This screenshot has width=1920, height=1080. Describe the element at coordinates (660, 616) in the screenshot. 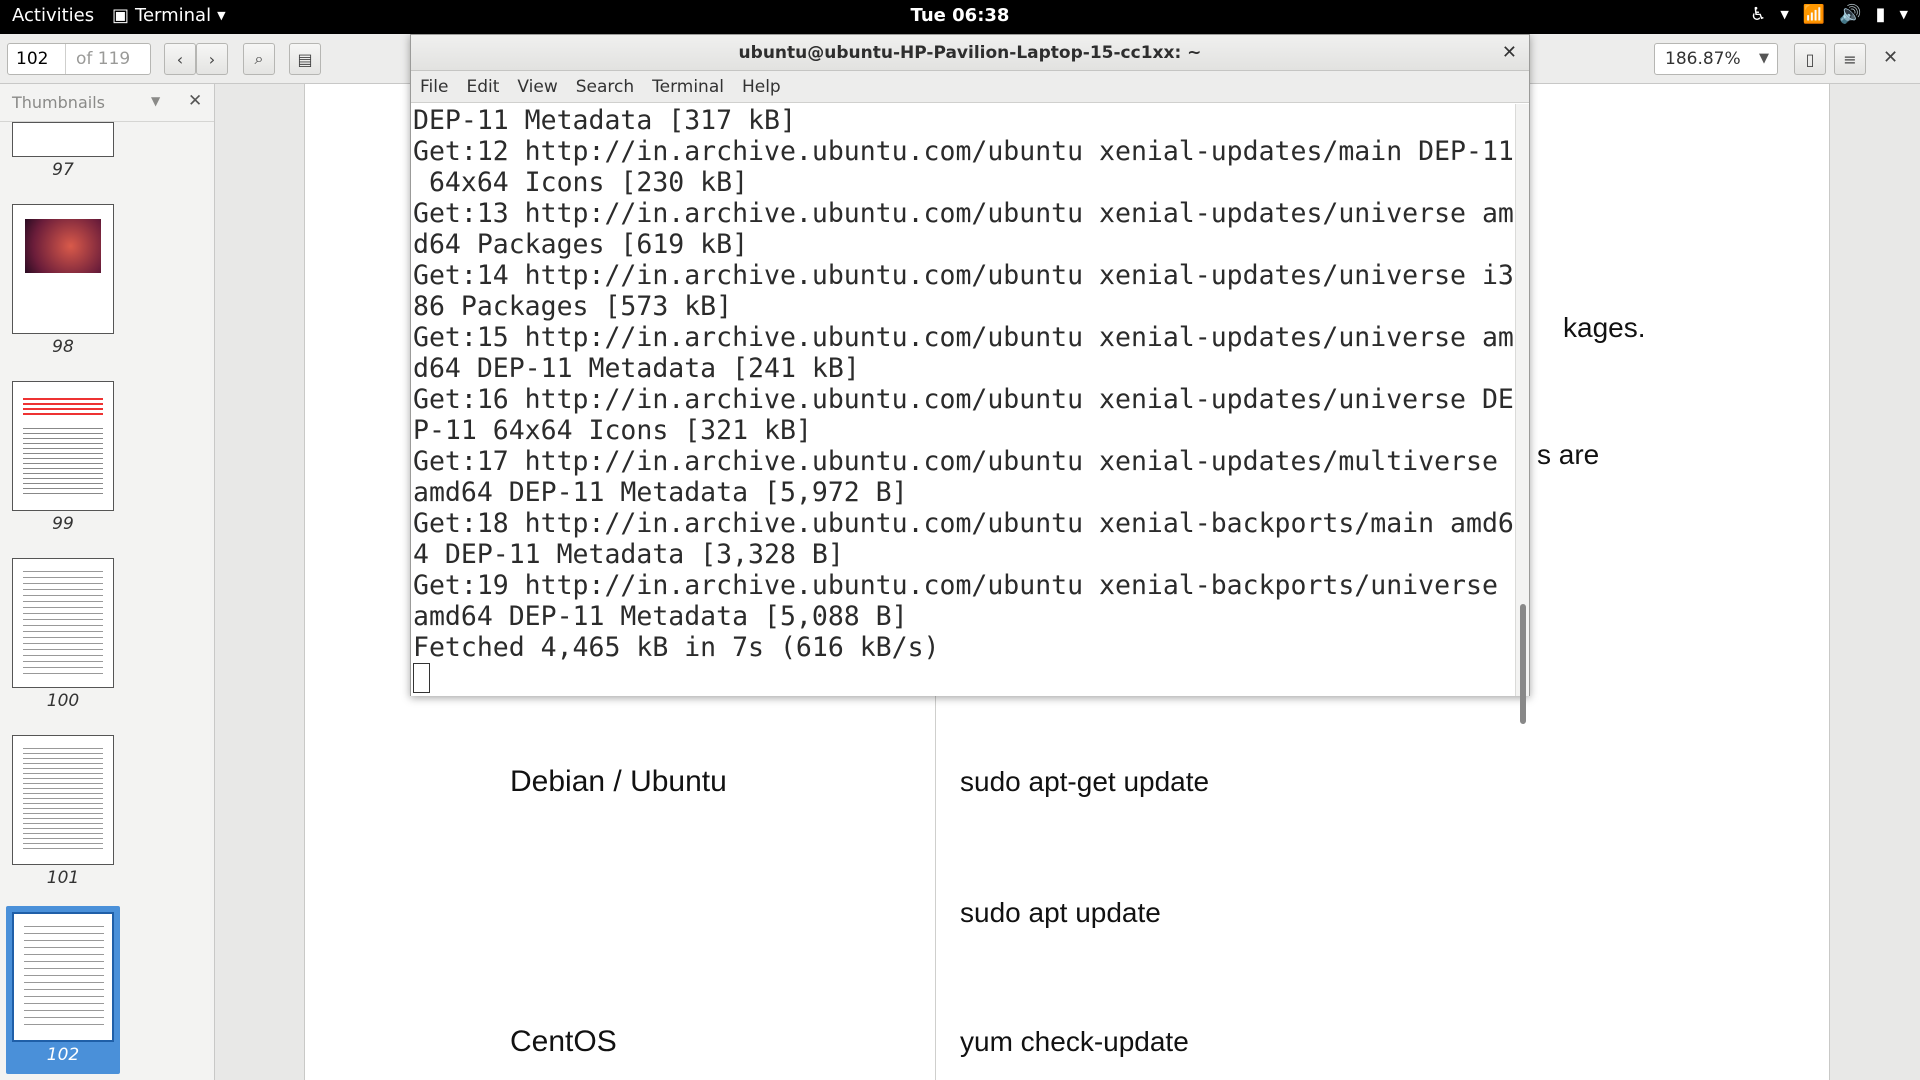

I see `output-line: amd64 DEP-11 Metadata [5,088 B]` at that location.